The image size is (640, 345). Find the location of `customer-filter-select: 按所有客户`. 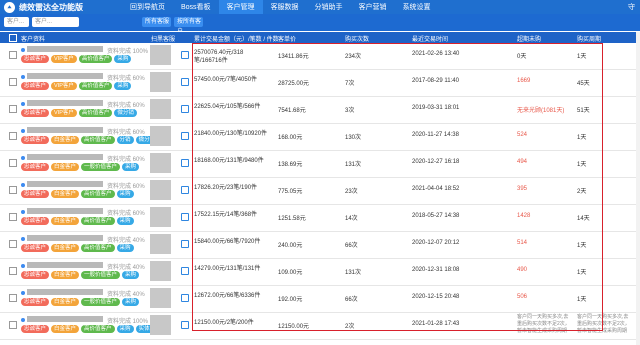

customer-filter-select: 按所有客户 is located at coordinates (188, 26).